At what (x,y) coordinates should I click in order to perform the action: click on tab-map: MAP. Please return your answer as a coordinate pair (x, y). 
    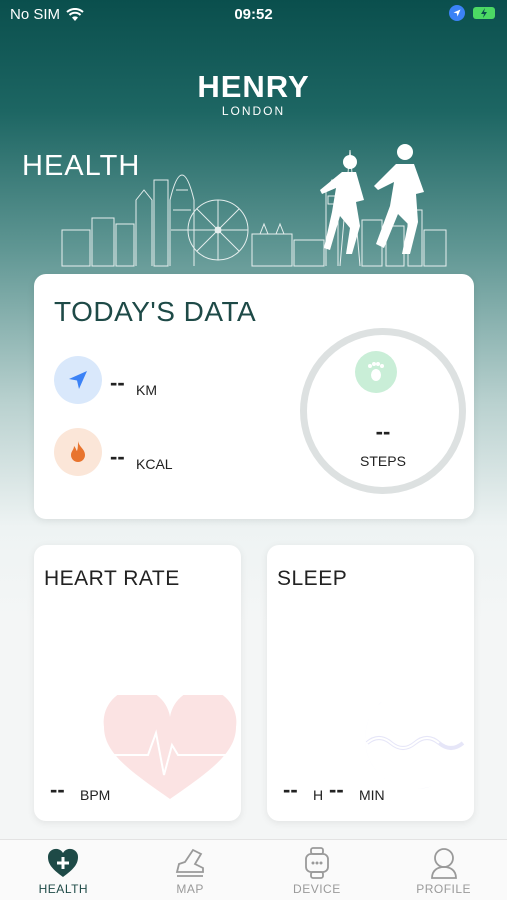
    Looking at the image, I should click on (190, 870).